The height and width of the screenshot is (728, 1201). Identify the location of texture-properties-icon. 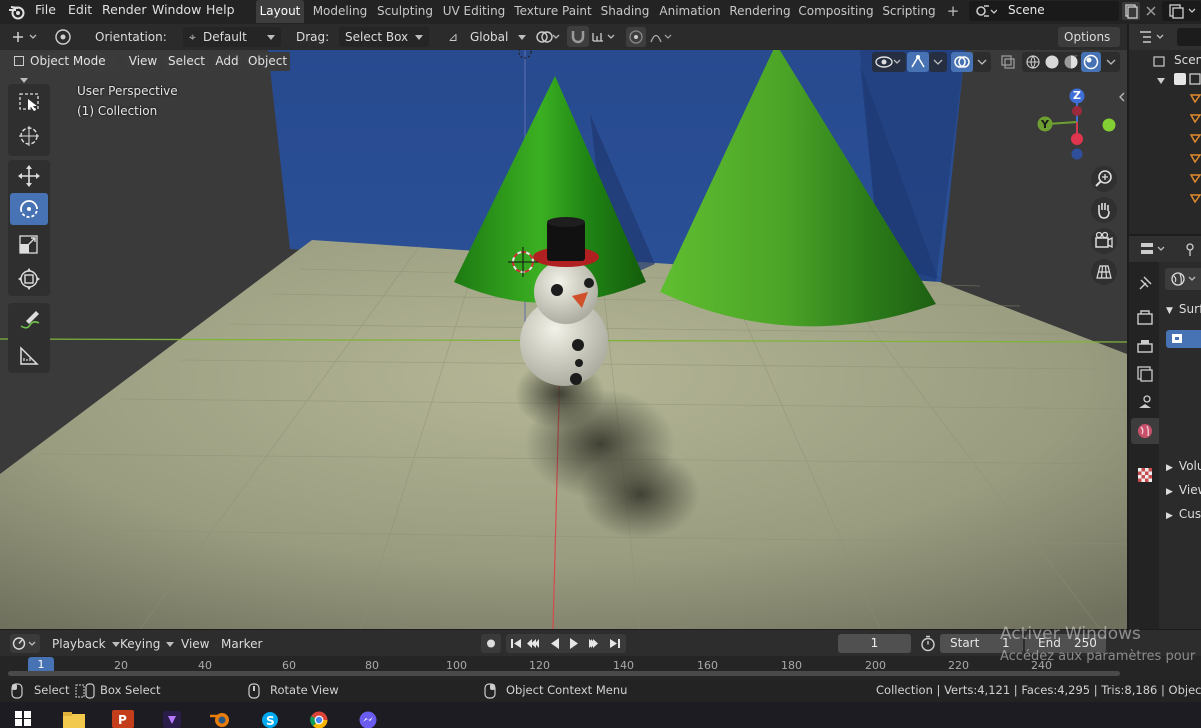
(1145, 475).